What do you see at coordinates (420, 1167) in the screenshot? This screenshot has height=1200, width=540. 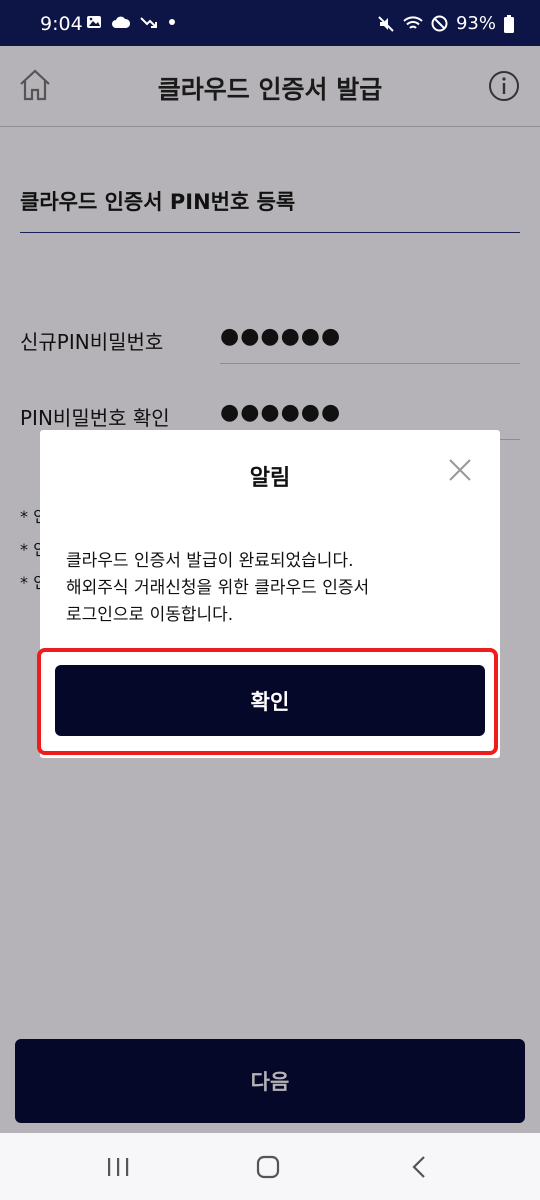 I see `back-icon` at bounding box center [420, 1167].